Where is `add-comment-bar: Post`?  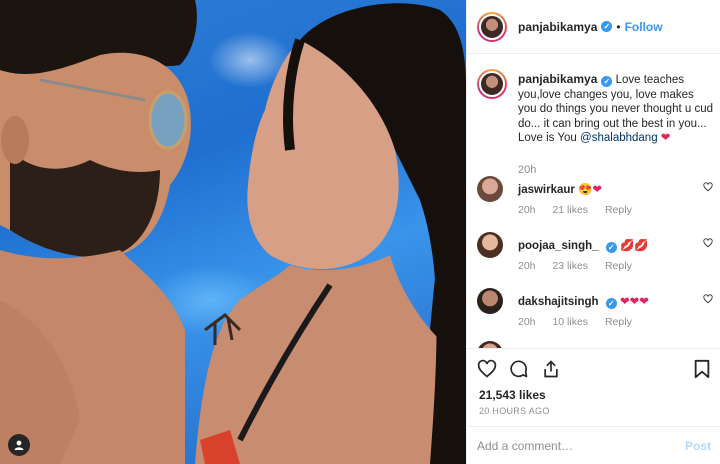 add-comment-bar: Post is located at coordinates (593, 445).